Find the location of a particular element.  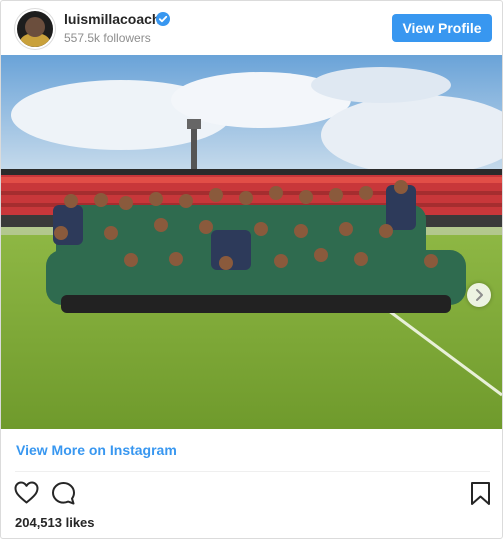

next-photo-button is located at coordinates (479, 295).